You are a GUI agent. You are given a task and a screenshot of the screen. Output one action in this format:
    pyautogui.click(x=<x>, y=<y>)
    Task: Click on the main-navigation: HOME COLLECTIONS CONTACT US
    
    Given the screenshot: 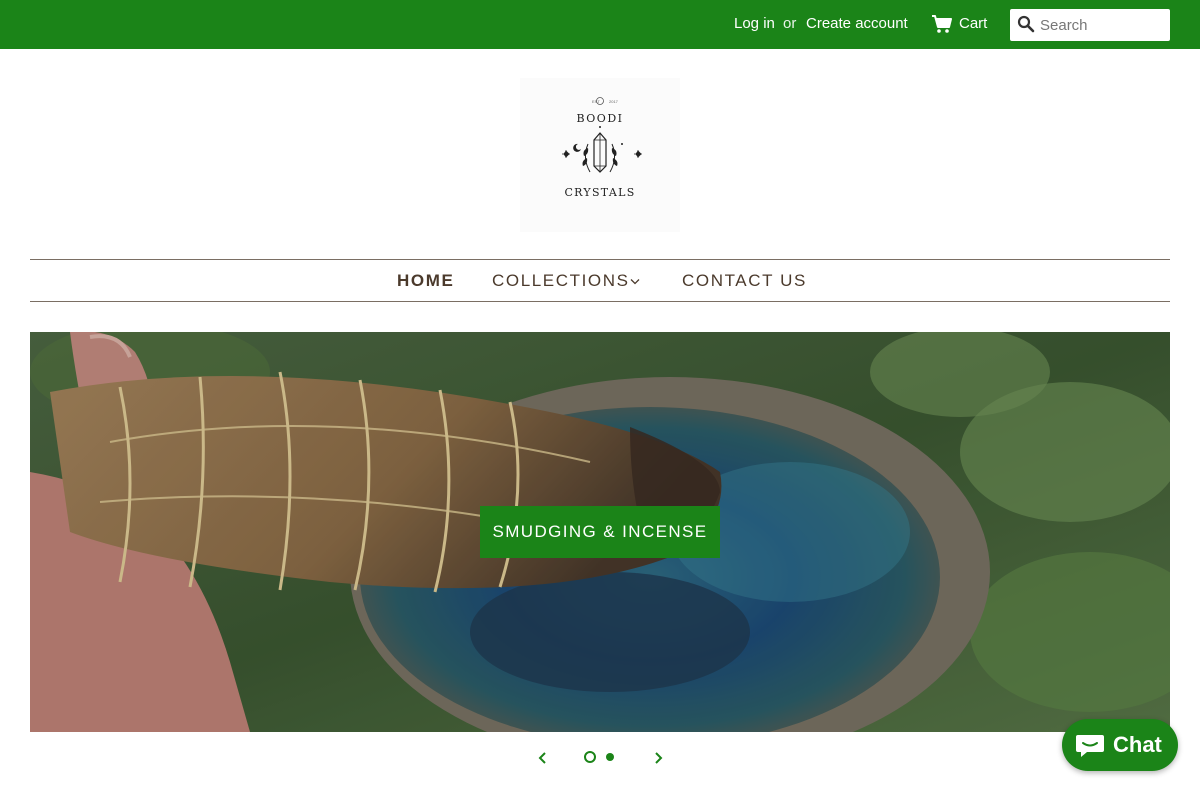 What is the action you would take?
    pyautogui.click(x=600, y=280)
    